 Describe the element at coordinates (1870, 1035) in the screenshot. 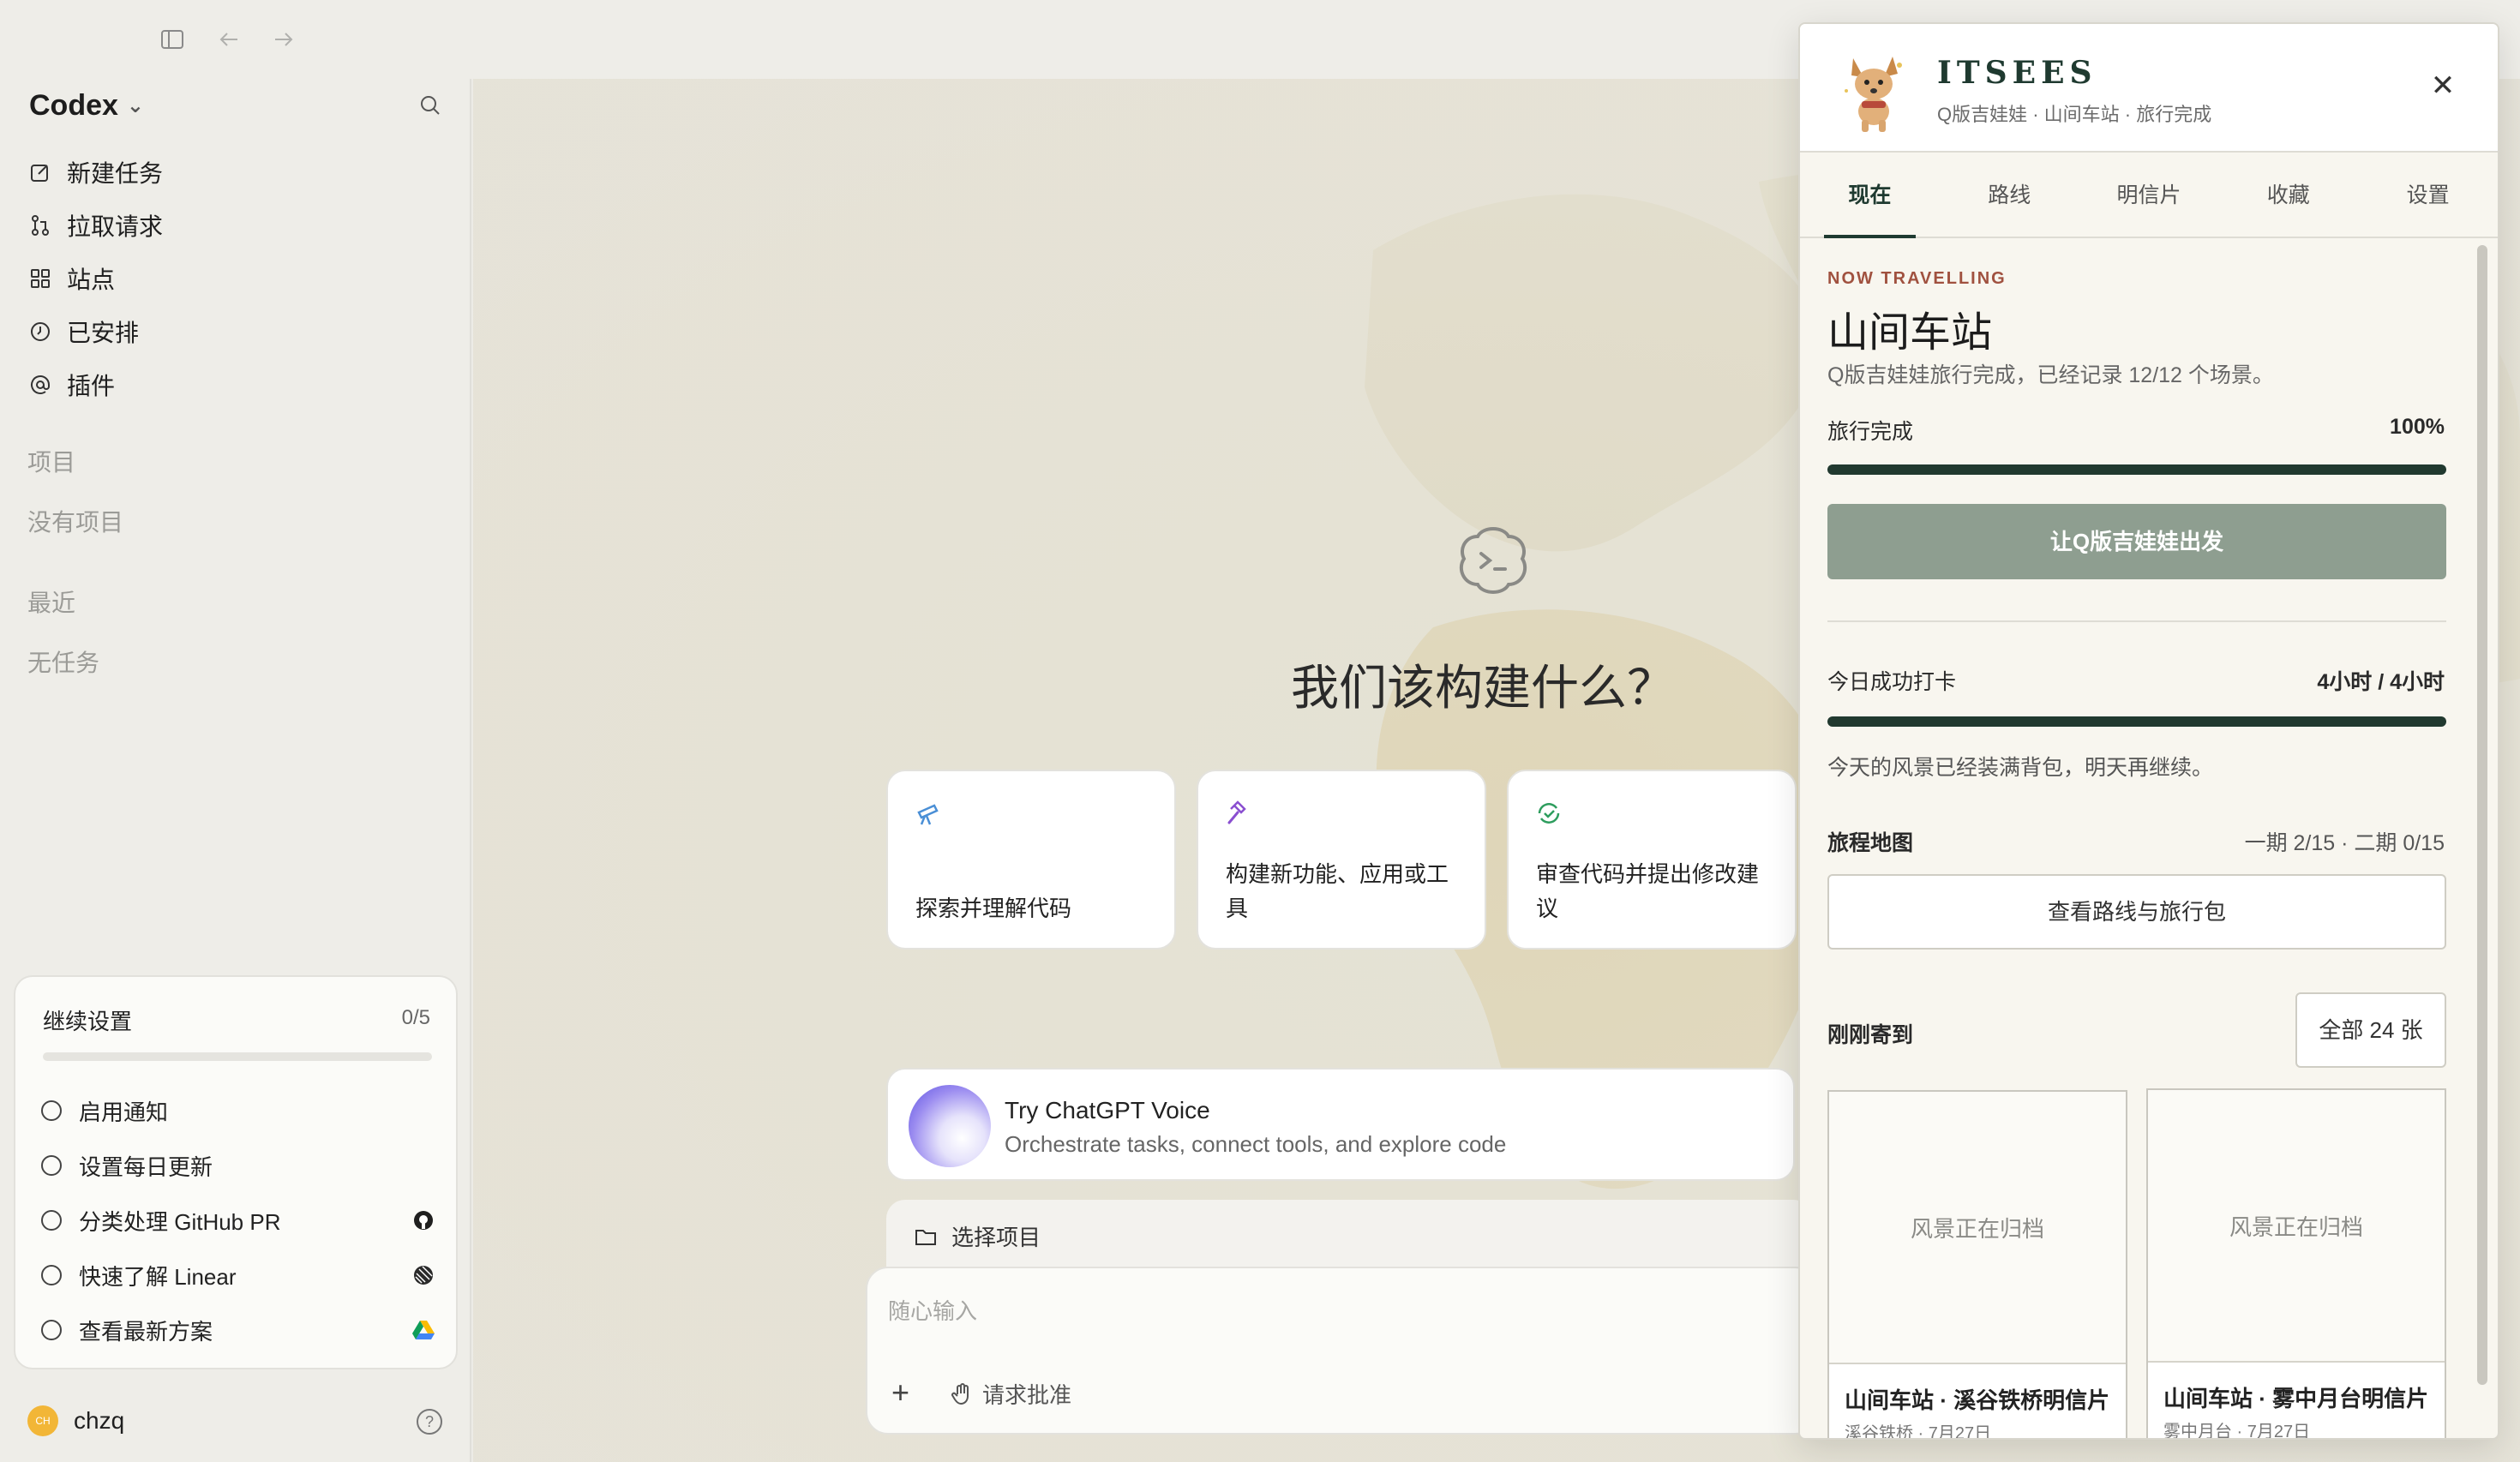

I see `recent-label: 刚刚寄到` at that location.